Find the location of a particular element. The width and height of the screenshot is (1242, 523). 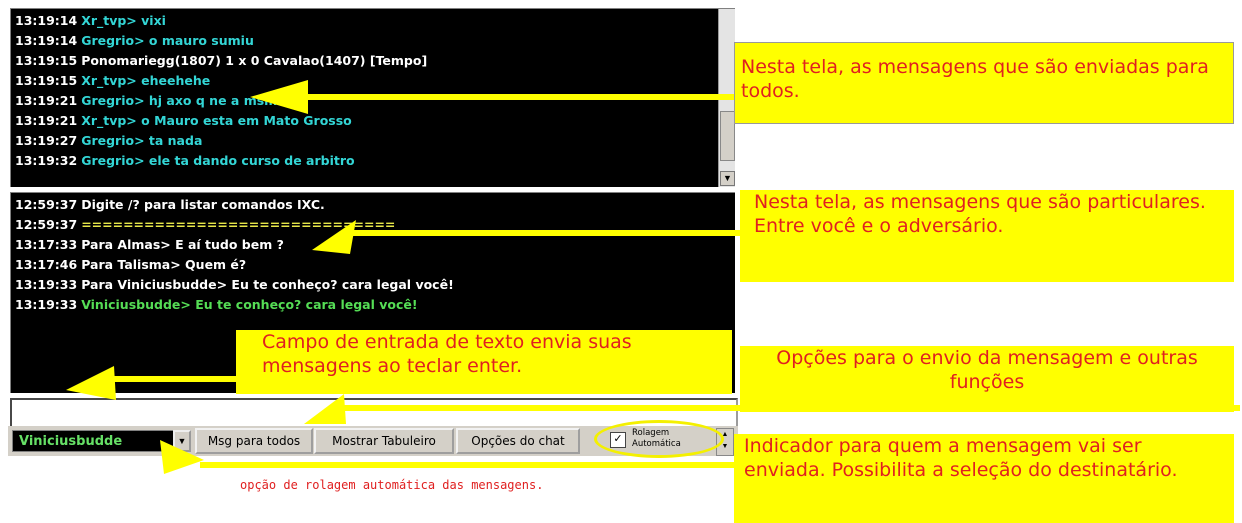

message: 13:19:14 Gregrio> o mauro sumiu is located at coordinates (134, 40).